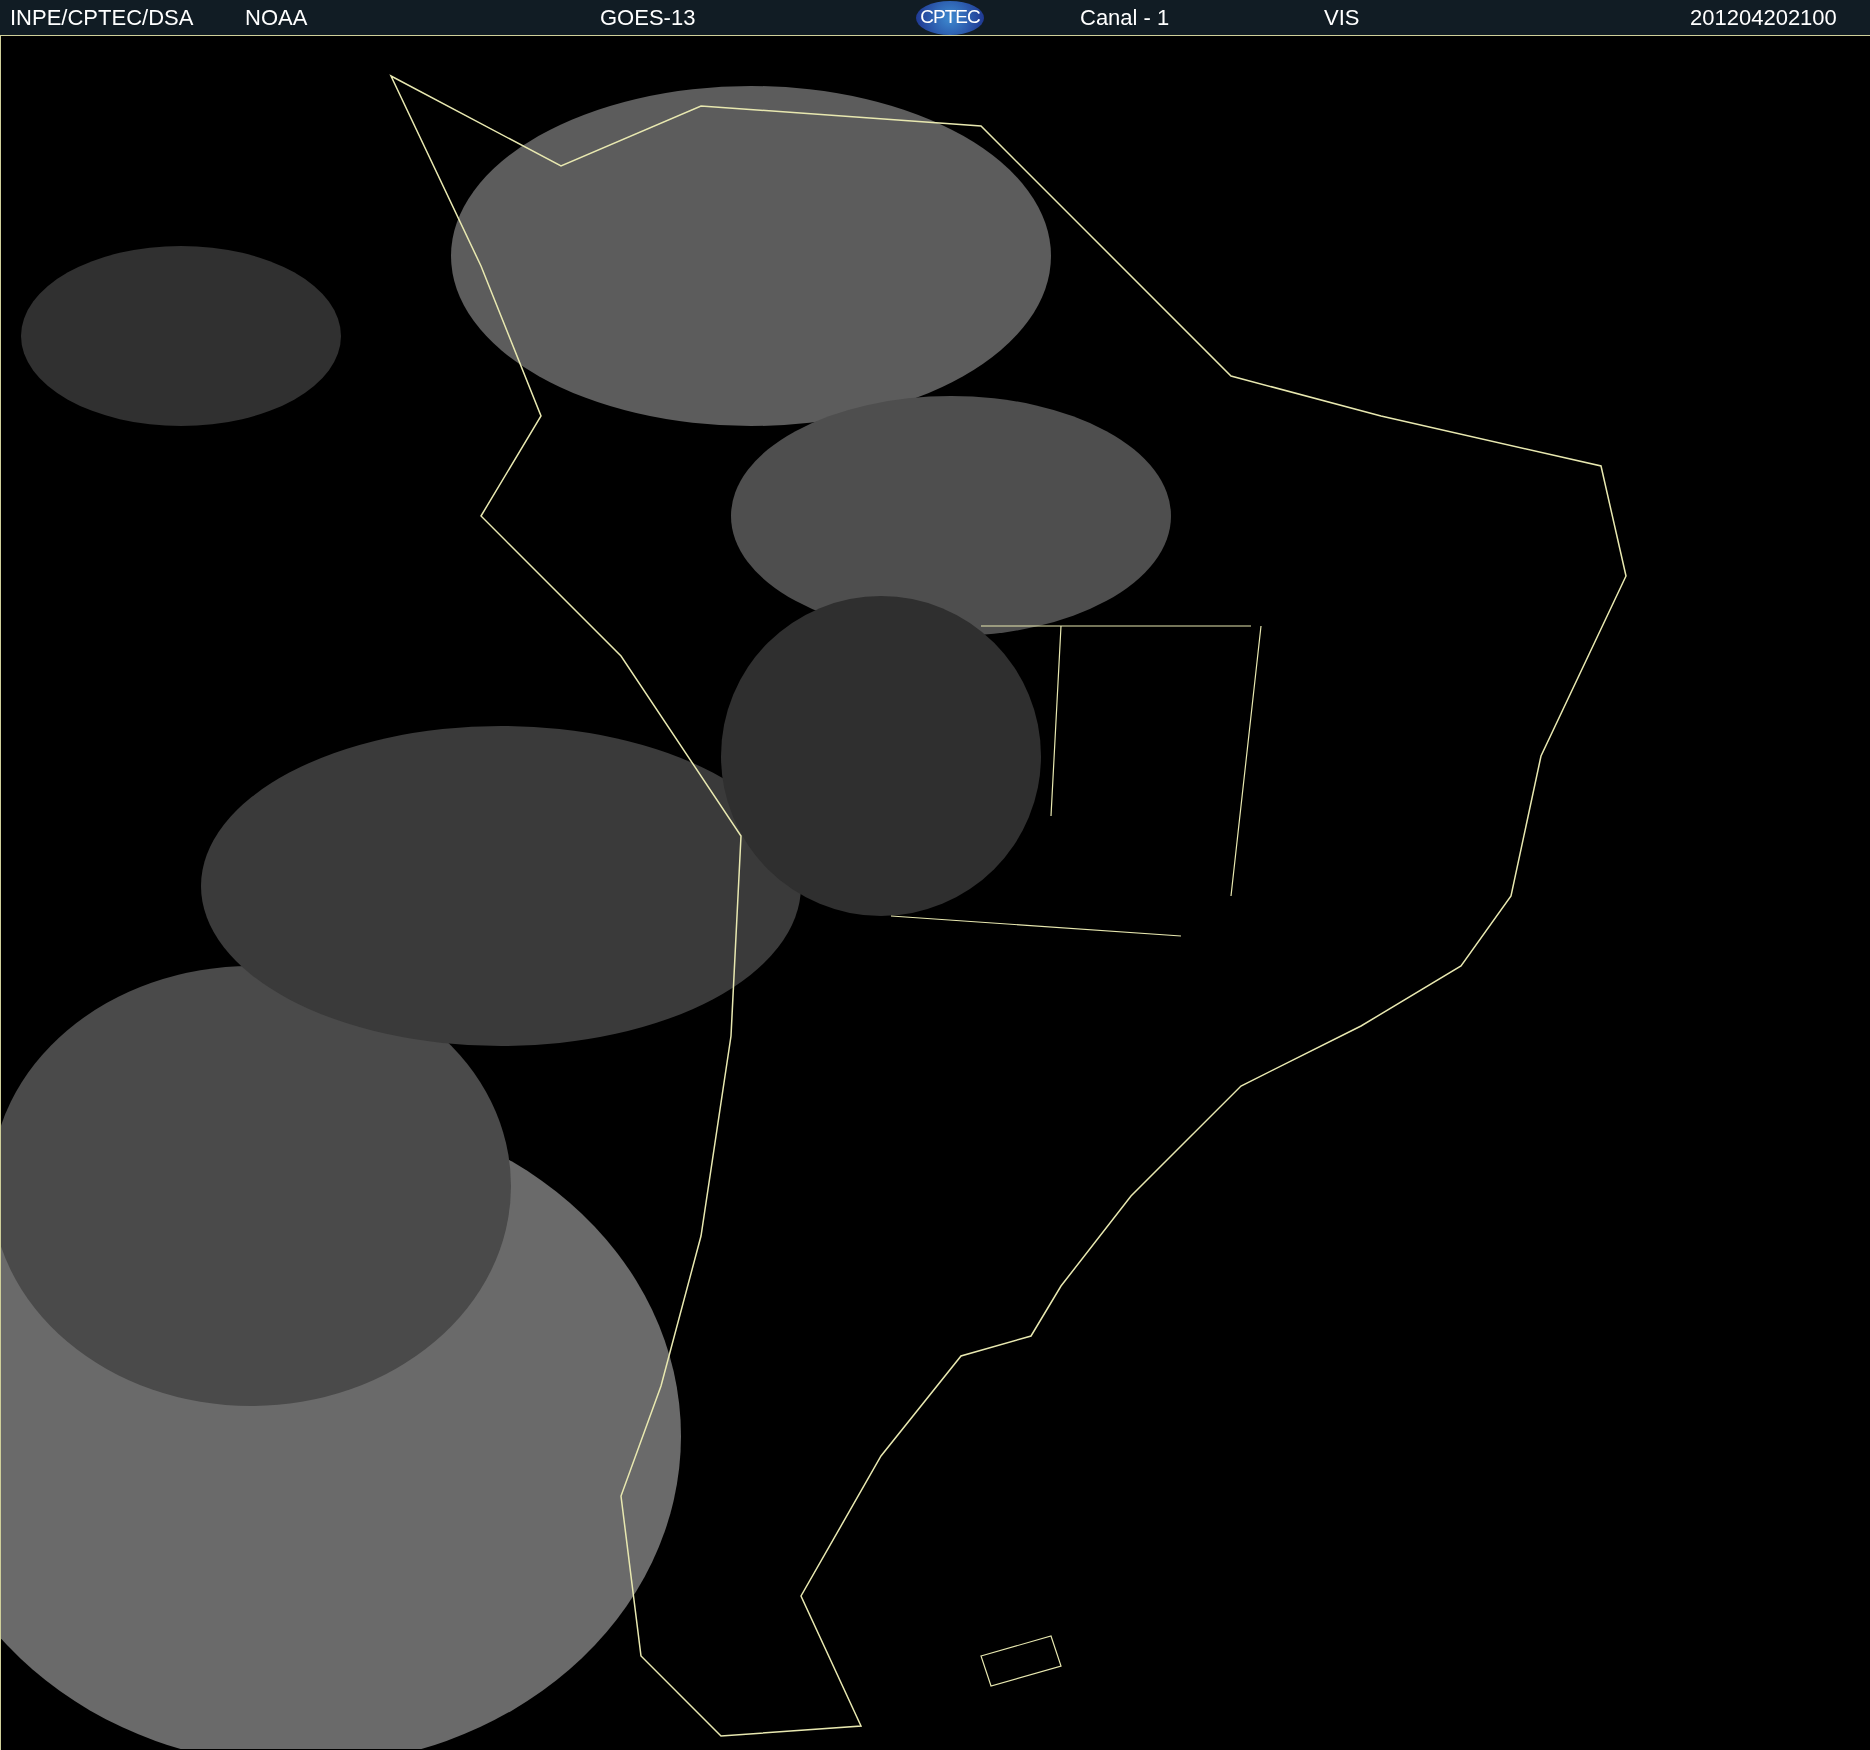  I want to click on band-label: VIS, so click(1342, 18).